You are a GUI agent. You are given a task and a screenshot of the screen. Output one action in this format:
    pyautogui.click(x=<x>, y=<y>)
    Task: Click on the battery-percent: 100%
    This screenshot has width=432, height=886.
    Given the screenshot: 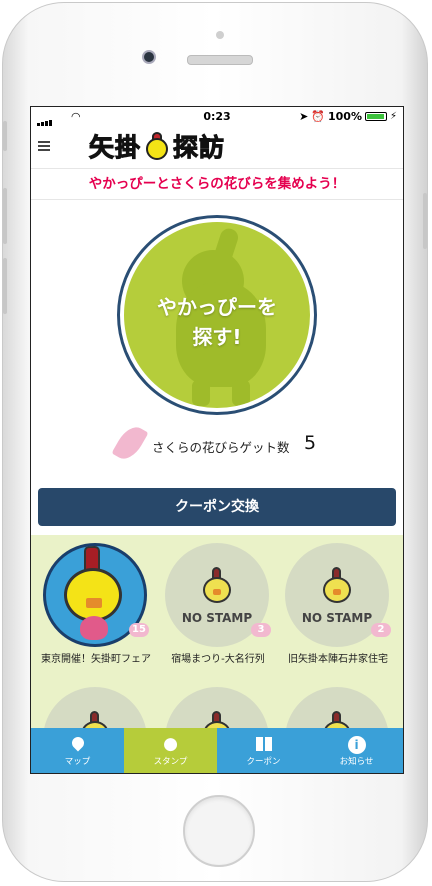 What is the action you would take?
    pyautogui.click(x=344, y=116)
    